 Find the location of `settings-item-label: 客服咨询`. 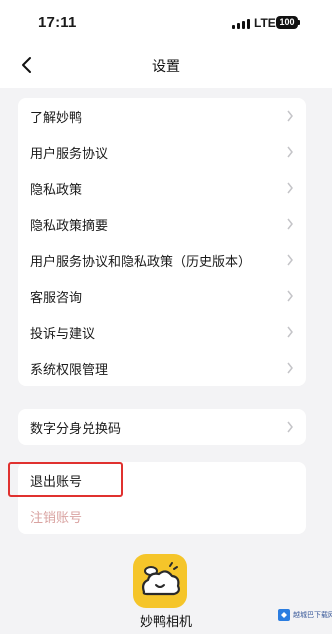

settings-item-label: 客服咨询 is located at coordinates (56, 298).